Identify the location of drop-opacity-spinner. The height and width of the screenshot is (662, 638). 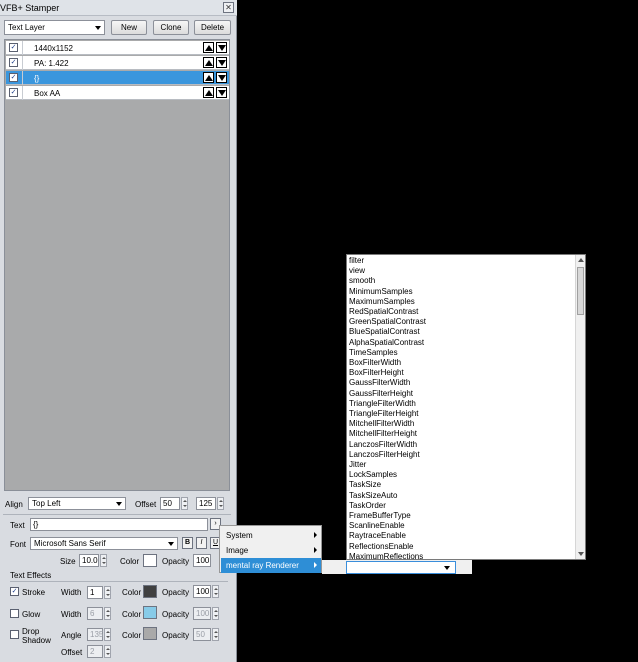
(215, 634).